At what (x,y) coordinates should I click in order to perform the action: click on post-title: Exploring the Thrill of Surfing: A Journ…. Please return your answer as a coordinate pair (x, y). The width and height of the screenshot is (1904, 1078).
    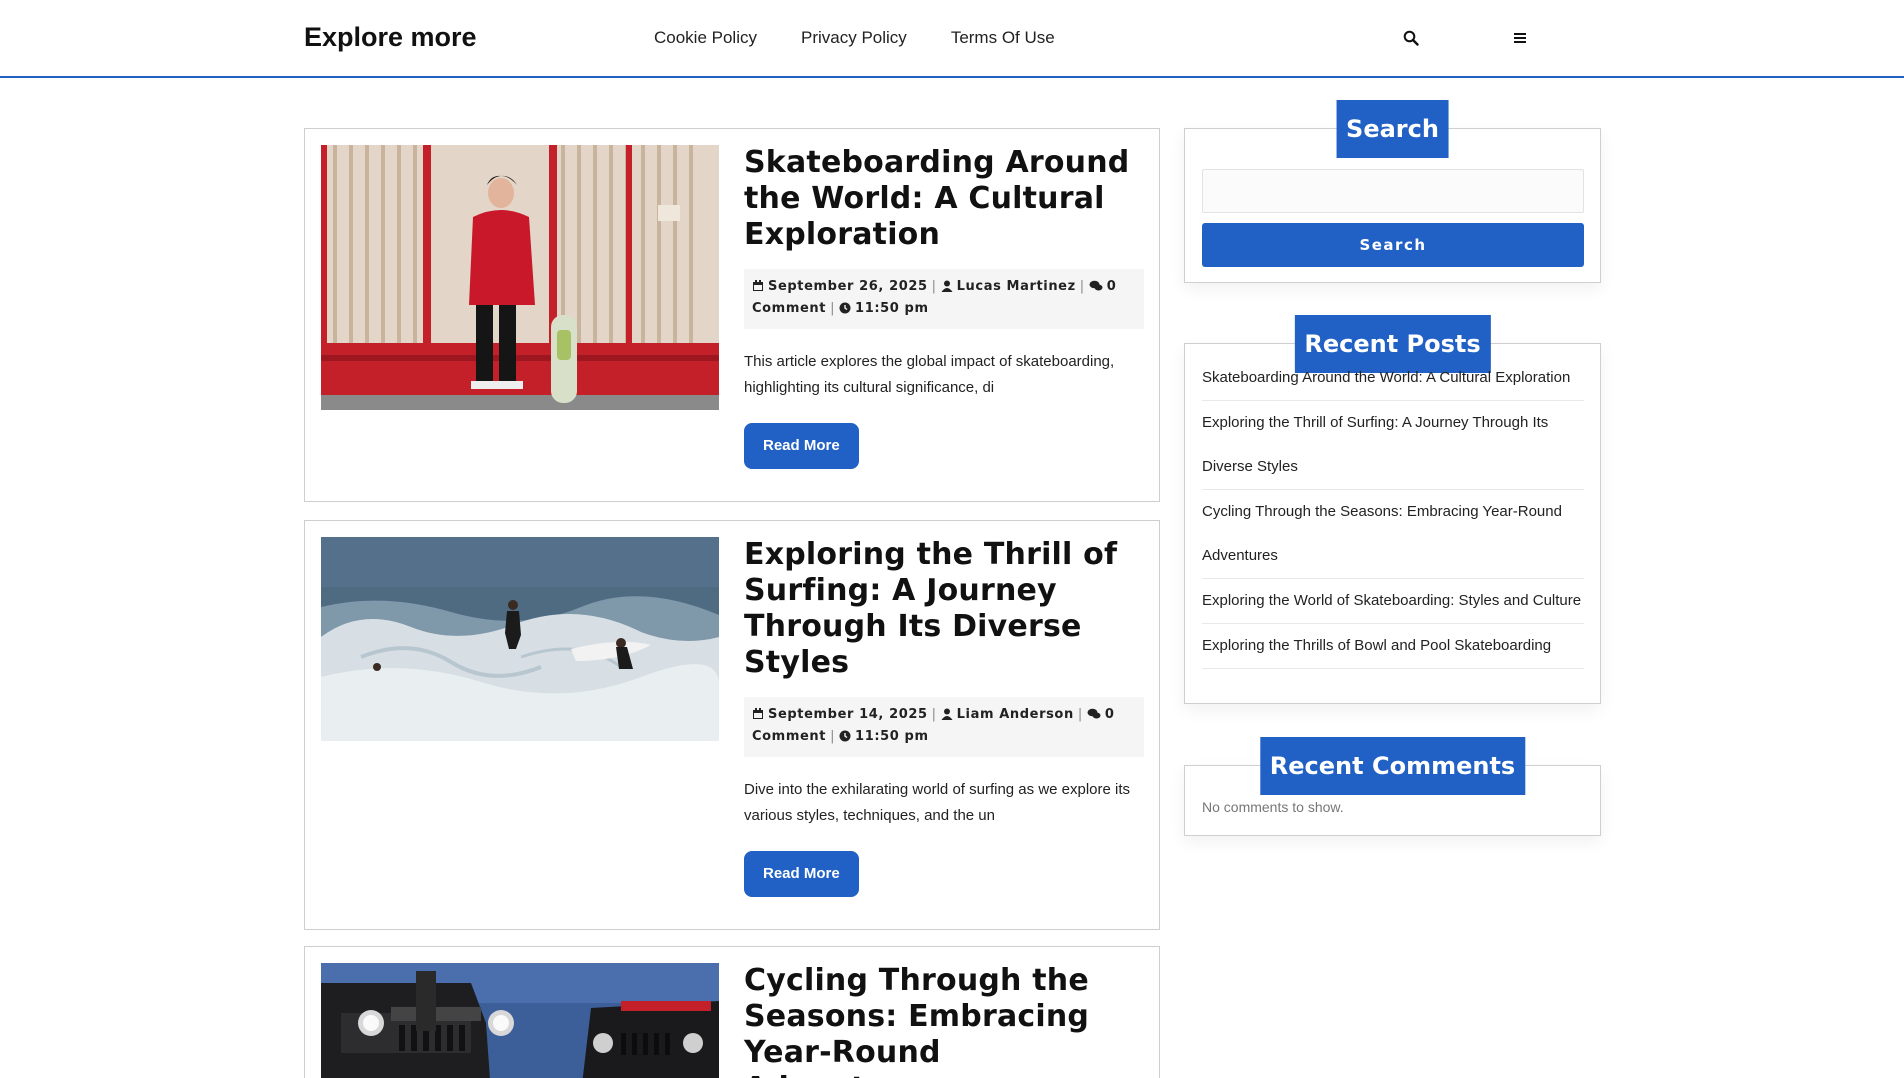
    Looking at the image, I should click on (944, 609).